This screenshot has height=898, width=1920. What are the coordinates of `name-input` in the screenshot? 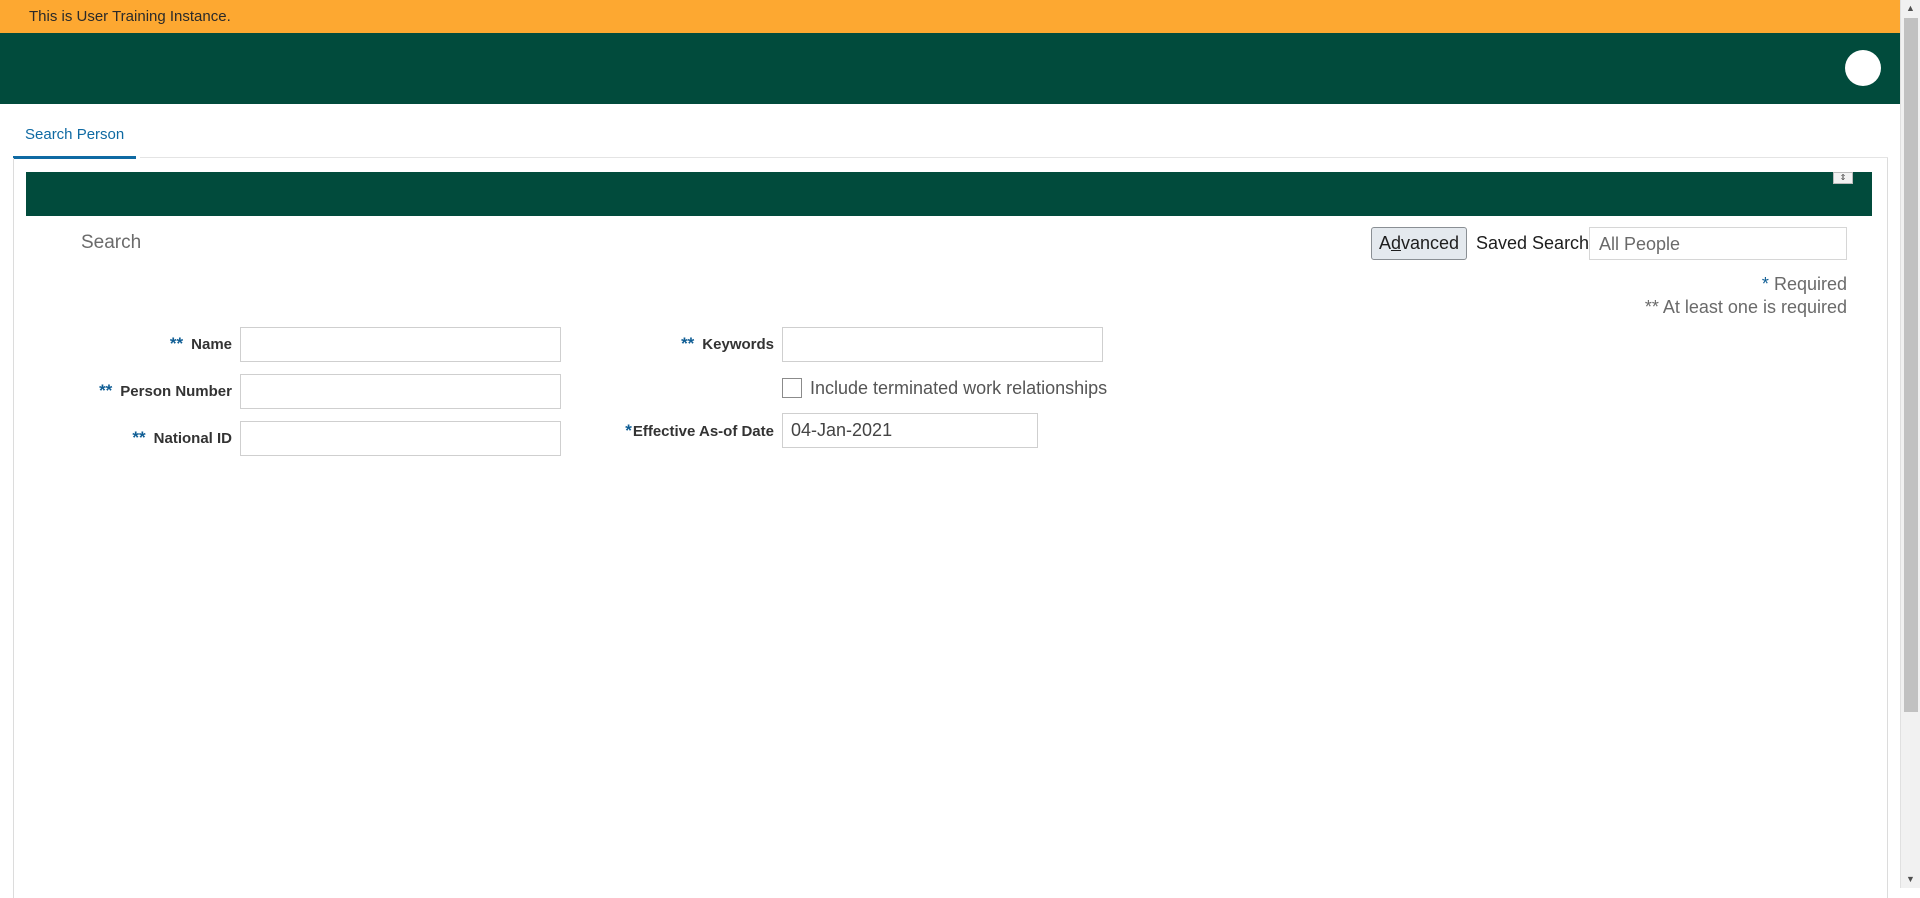 It's located at (400, 344).